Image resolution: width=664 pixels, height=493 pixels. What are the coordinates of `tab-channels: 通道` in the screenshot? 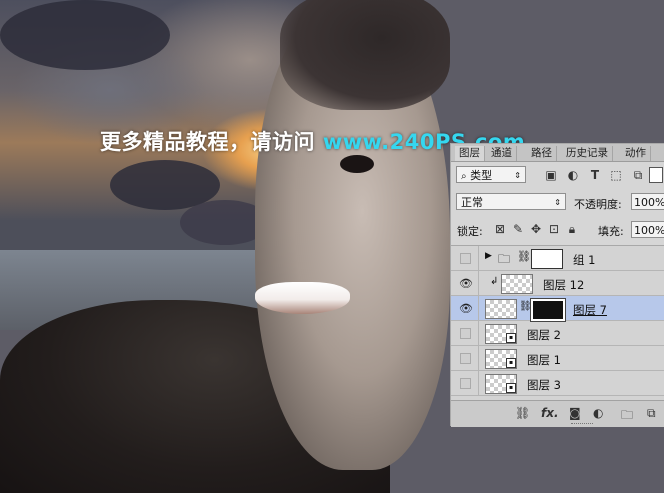 It's located at (502, 153).